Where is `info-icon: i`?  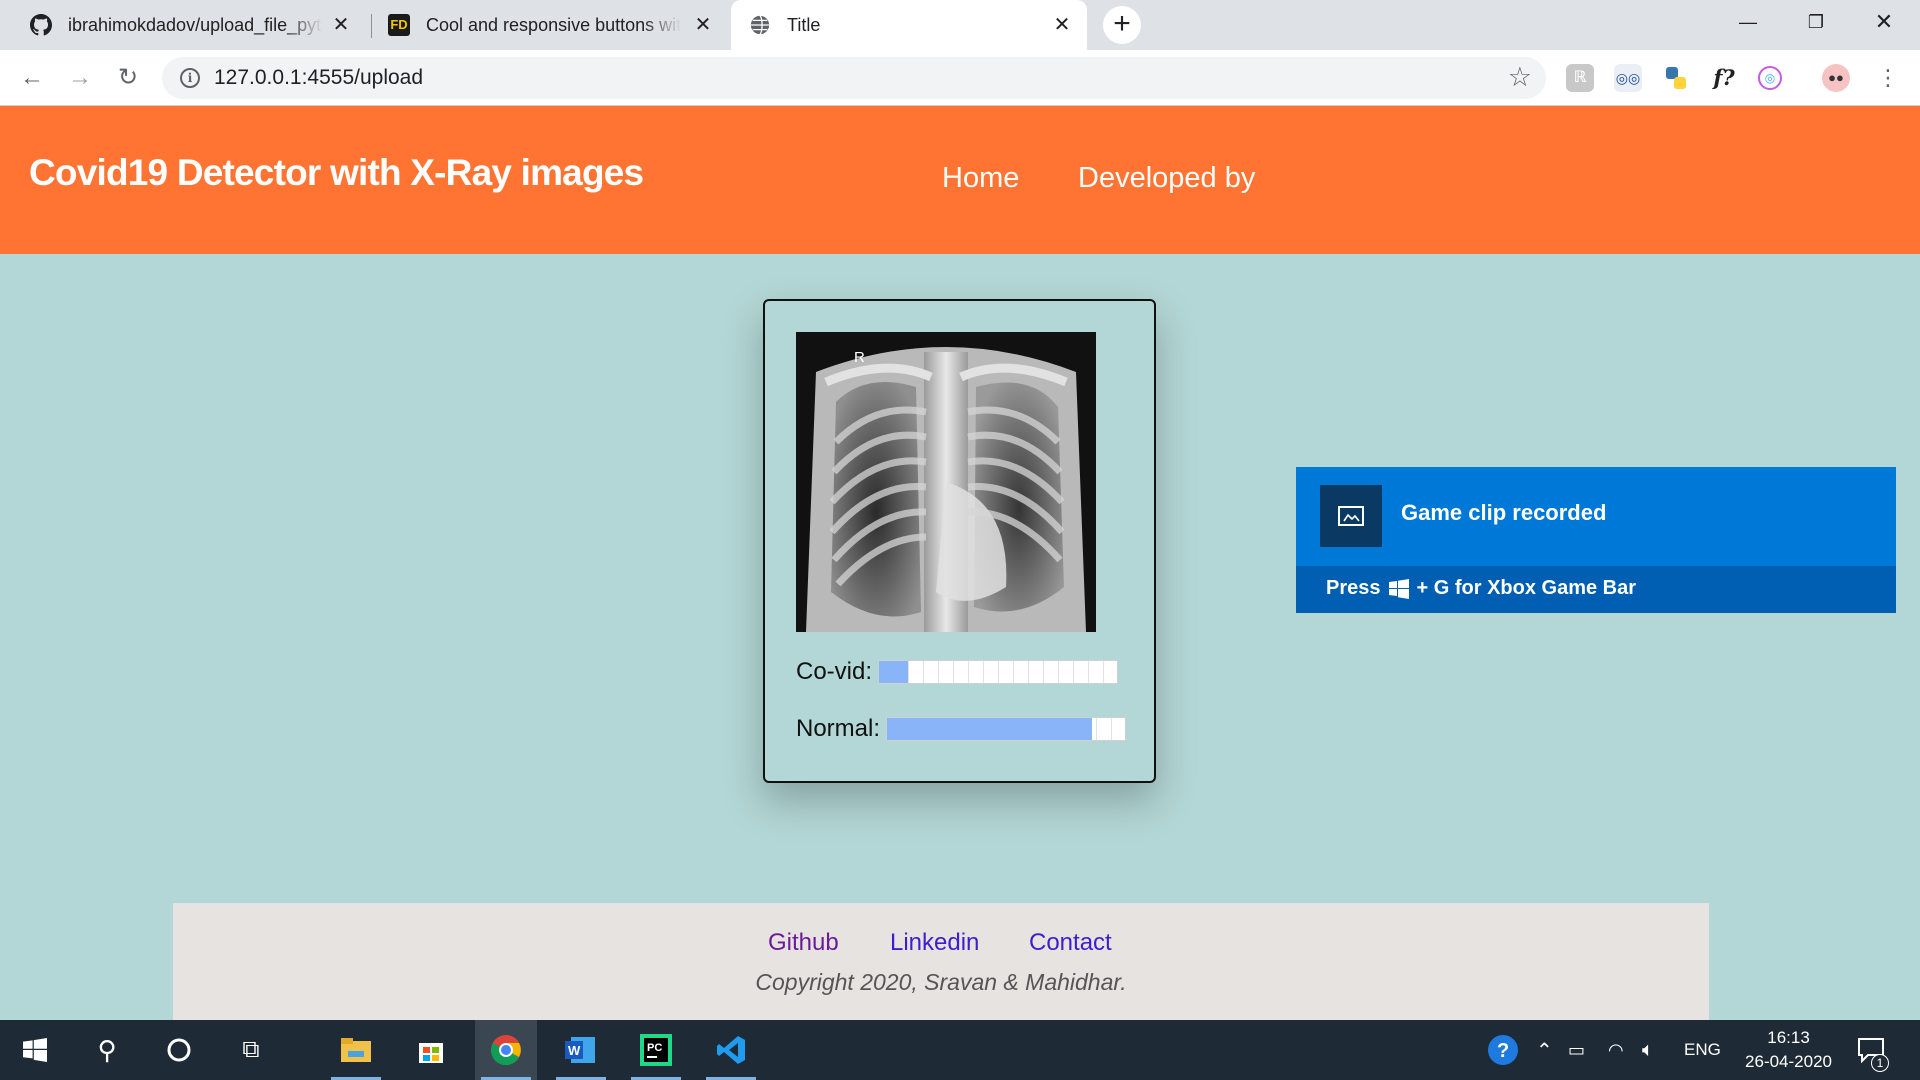
info-icon: i is located at coordinates (190, 78).